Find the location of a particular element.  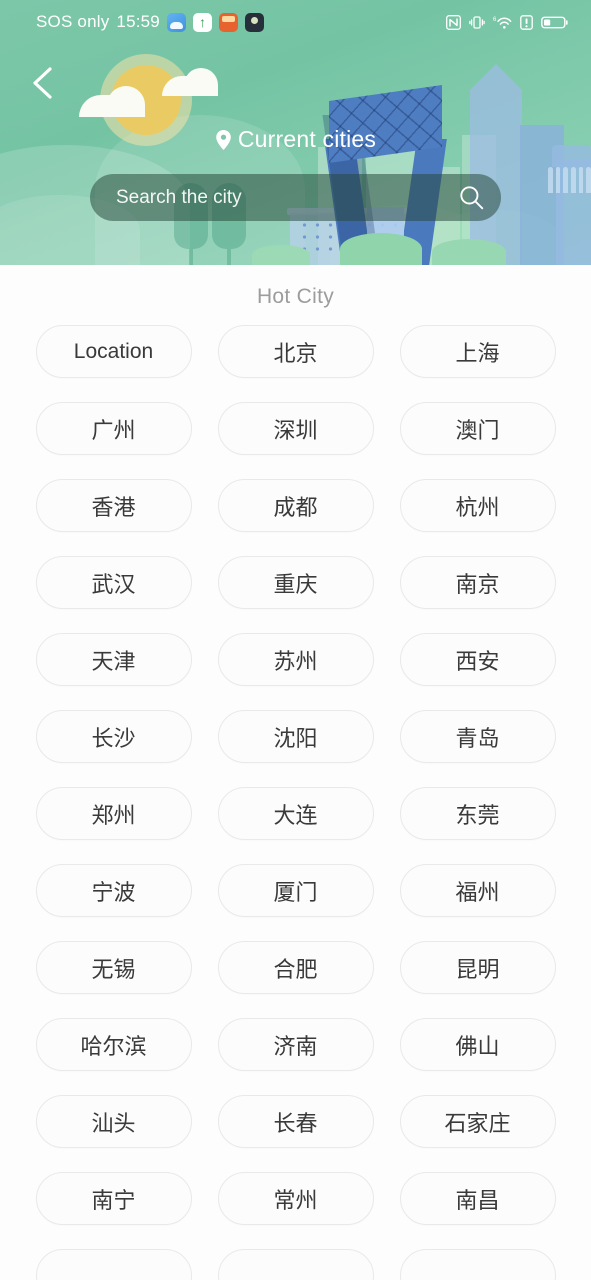

city-chip: 武汉 is located at coordinates (113, 582).